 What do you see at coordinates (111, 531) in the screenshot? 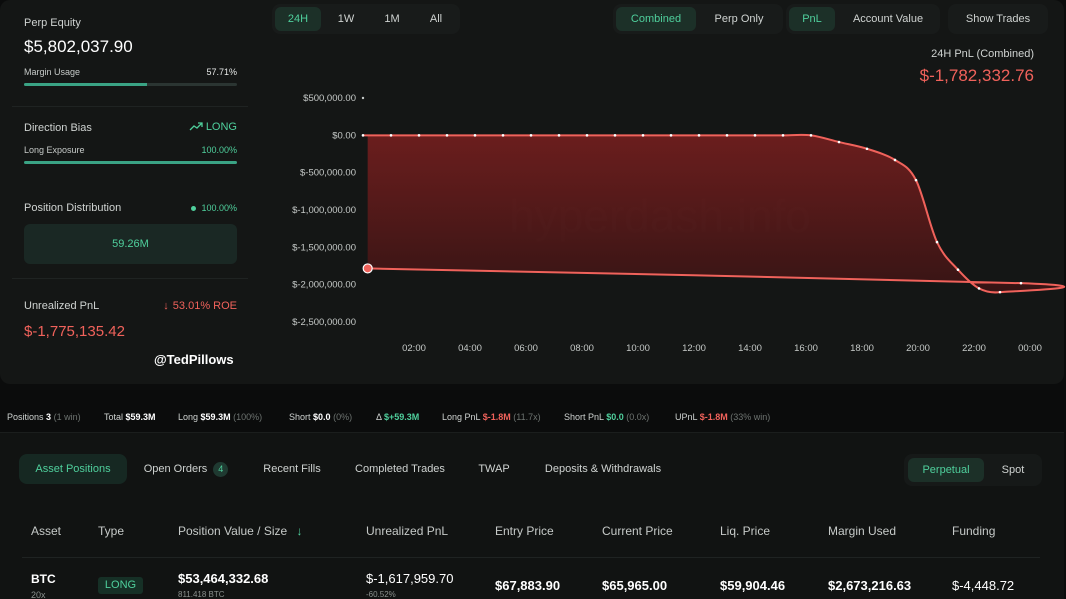
I see `col-type: Type` at bounding box center [111, 531].